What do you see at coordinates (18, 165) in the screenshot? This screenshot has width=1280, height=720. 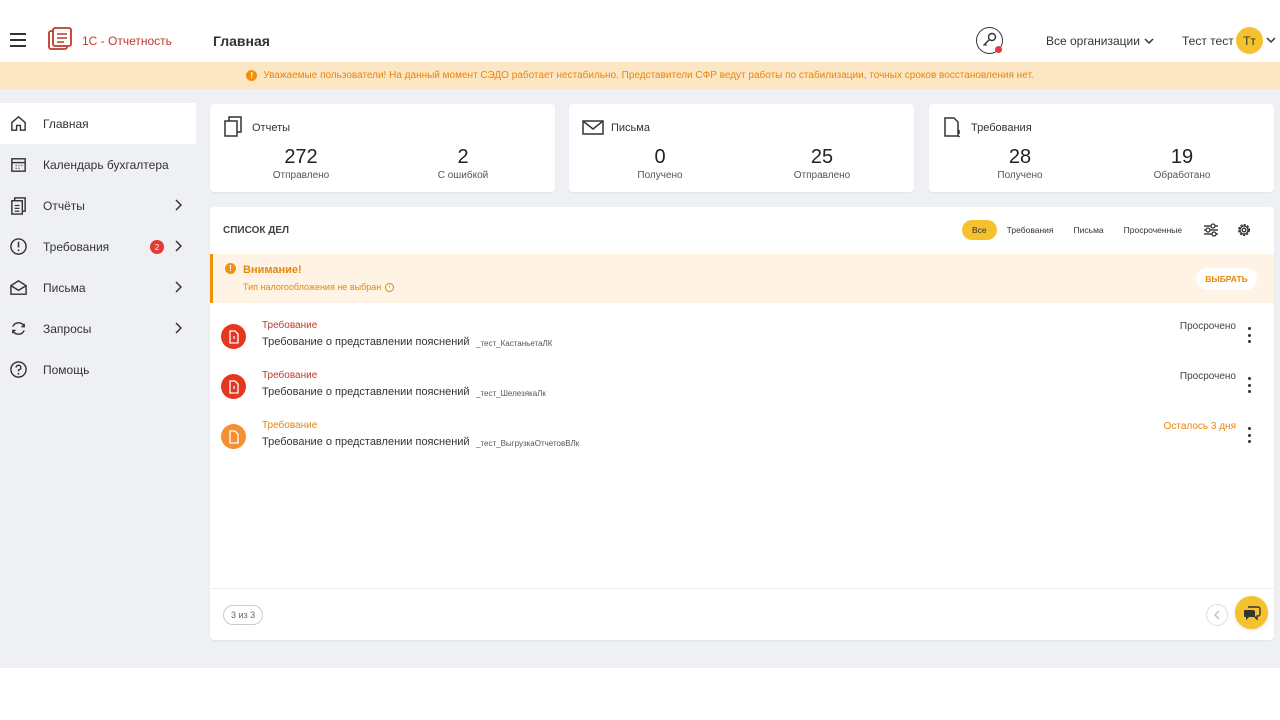 I see `calendar-icon` at bounding box center [18, 165].